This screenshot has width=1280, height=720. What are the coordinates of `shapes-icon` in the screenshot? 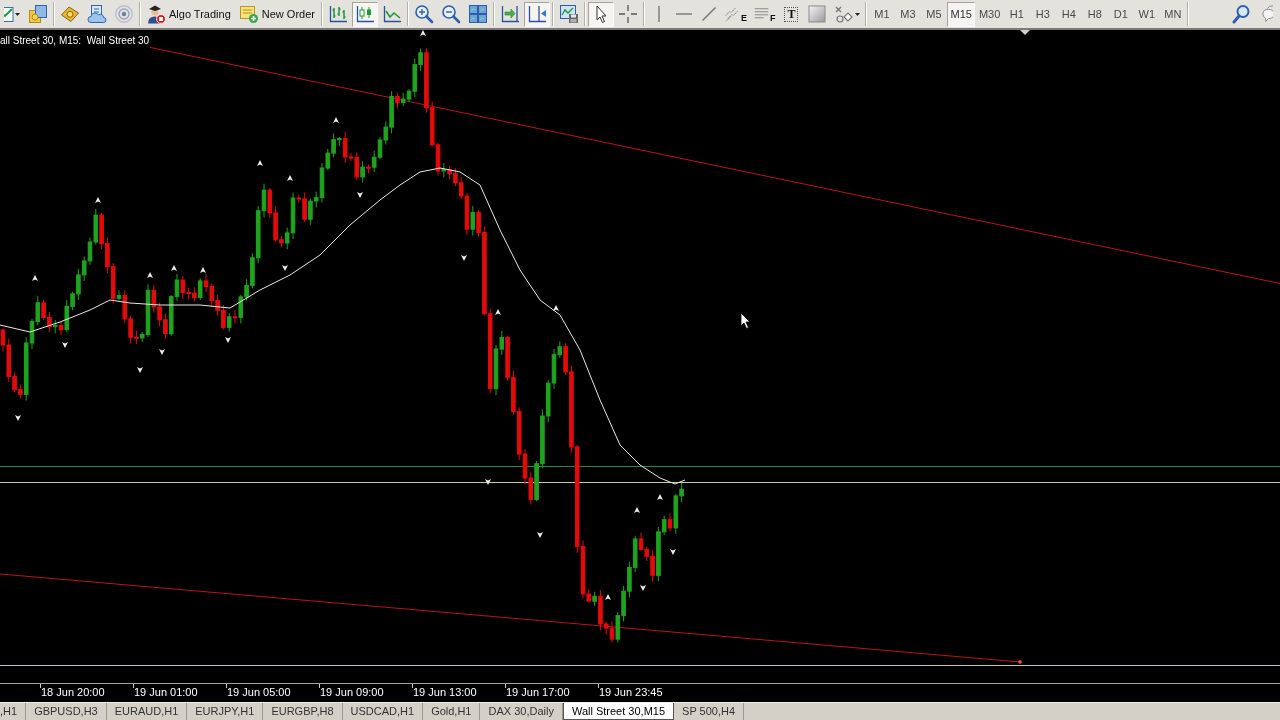 It's located at (844, 14).